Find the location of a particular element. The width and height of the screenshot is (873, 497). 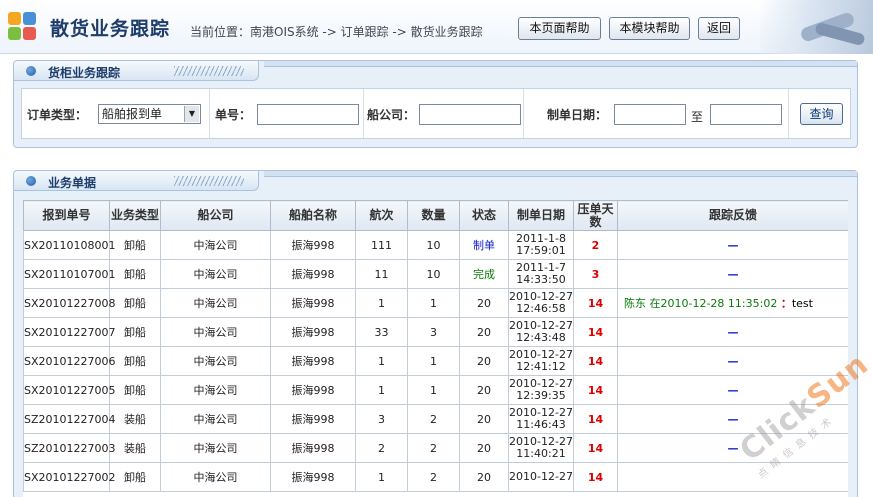

feedback-cell is located at coordinates (732, 477).